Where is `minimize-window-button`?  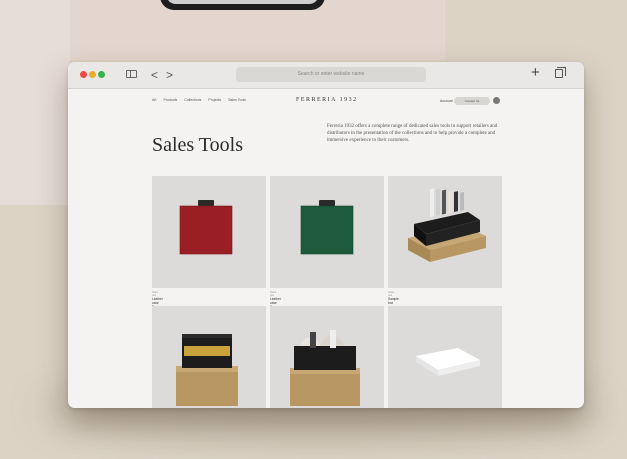
minimize-window-button is located at coordinates (92, 74).